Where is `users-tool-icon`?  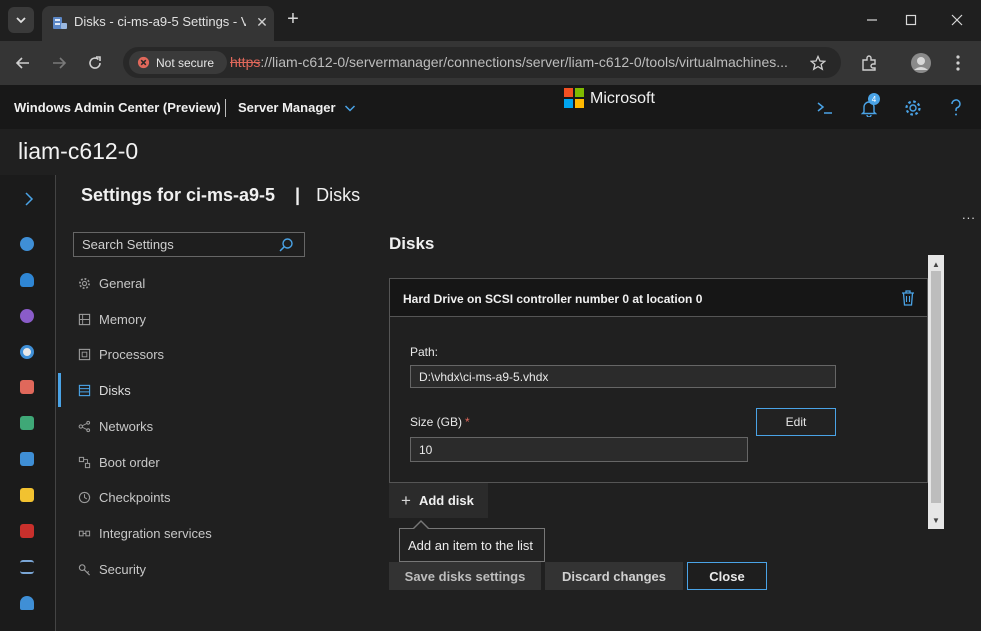 users-tool-icon is located at coordinates (27, 603).